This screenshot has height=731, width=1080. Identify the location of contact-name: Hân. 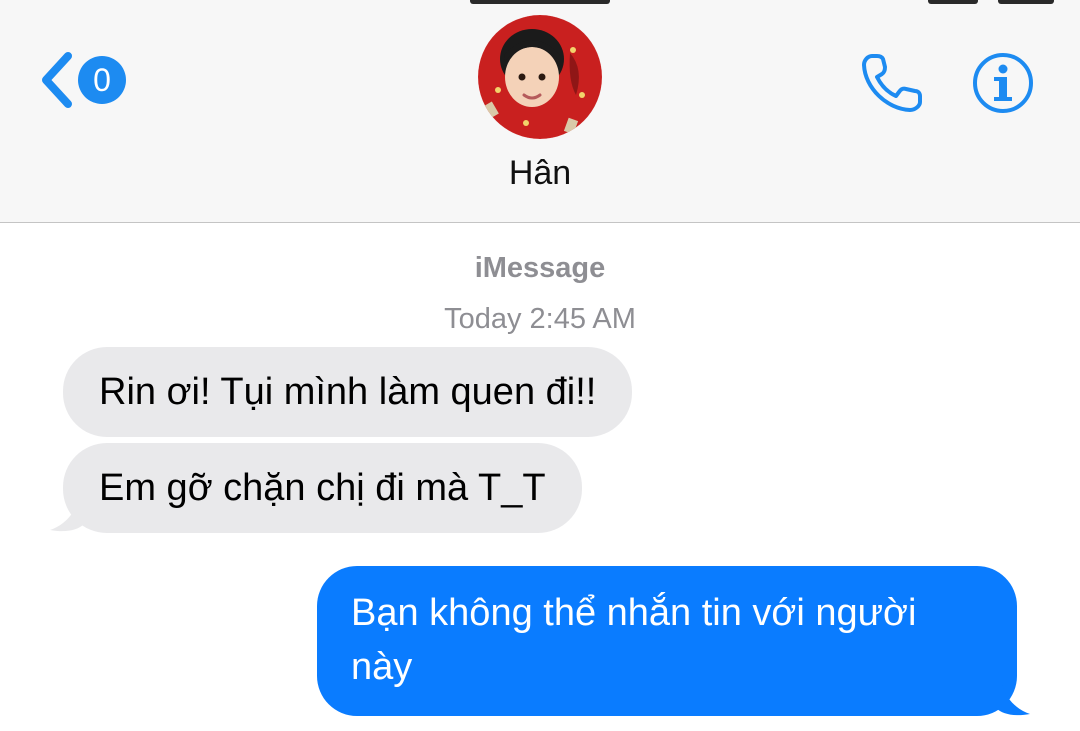
(540, 173).